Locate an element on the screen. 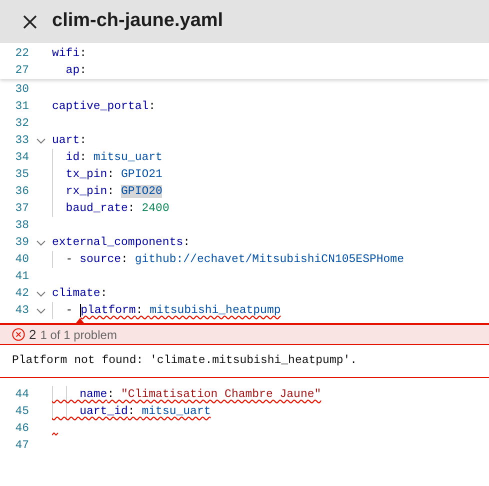  line-number: 34 is located at coordinates (21, 158).